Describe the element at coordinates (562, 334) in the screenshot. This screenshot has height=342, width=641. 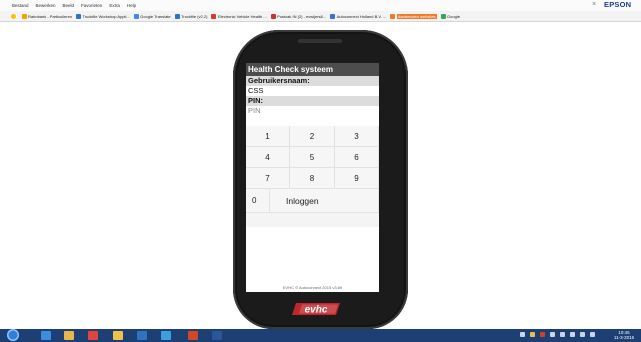
I see `tray-flag-icon` at that location.